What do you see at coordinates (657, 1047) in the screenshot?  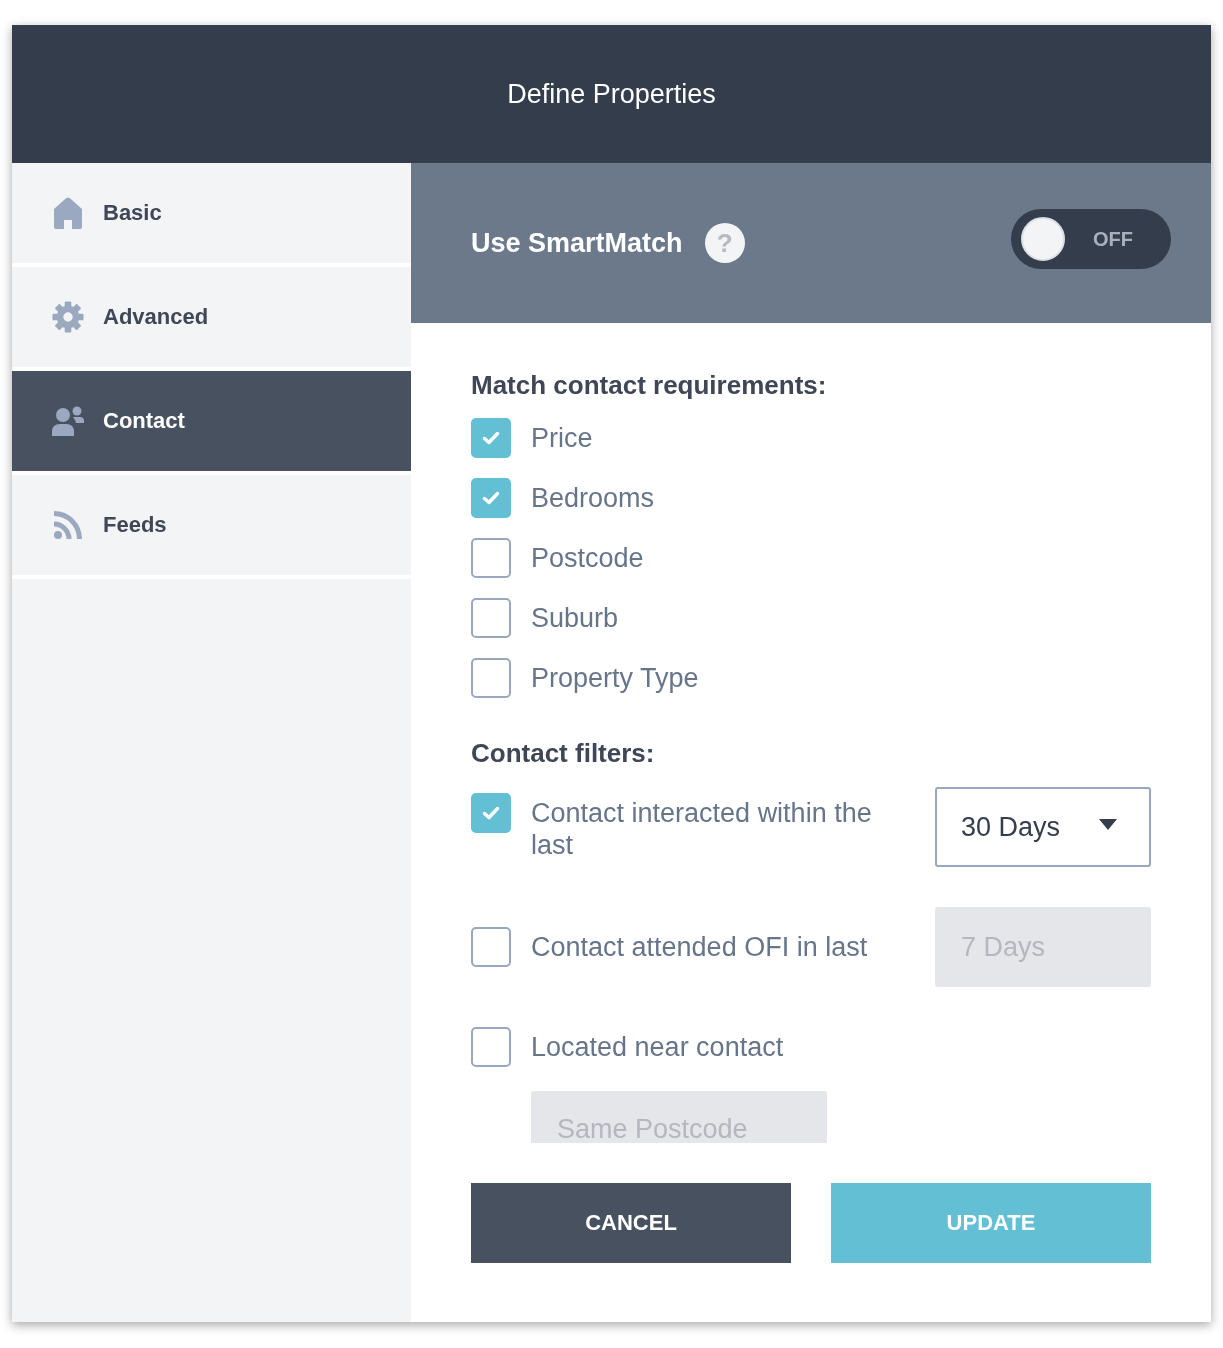 I see `filter-label: Located near contact` at bounding box center [657, 1047].